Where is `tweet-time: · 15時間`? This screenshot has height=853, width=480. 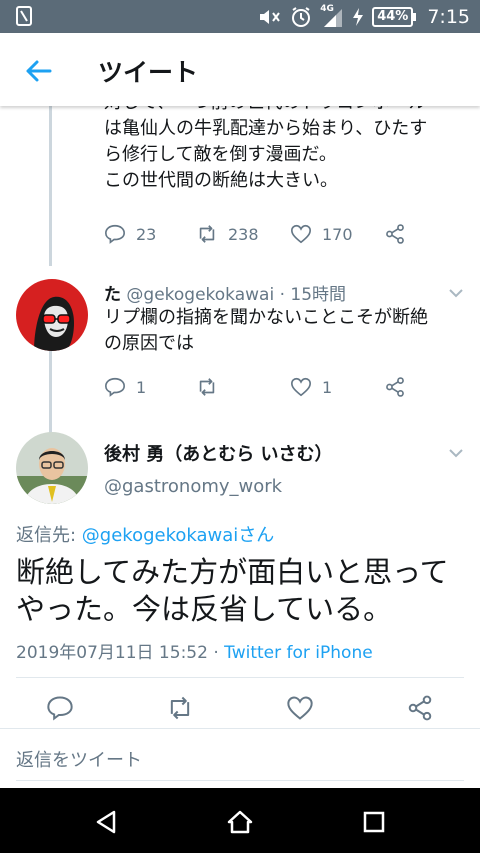 tweet-time: · 15時間 is located at coordinates (313, 295).